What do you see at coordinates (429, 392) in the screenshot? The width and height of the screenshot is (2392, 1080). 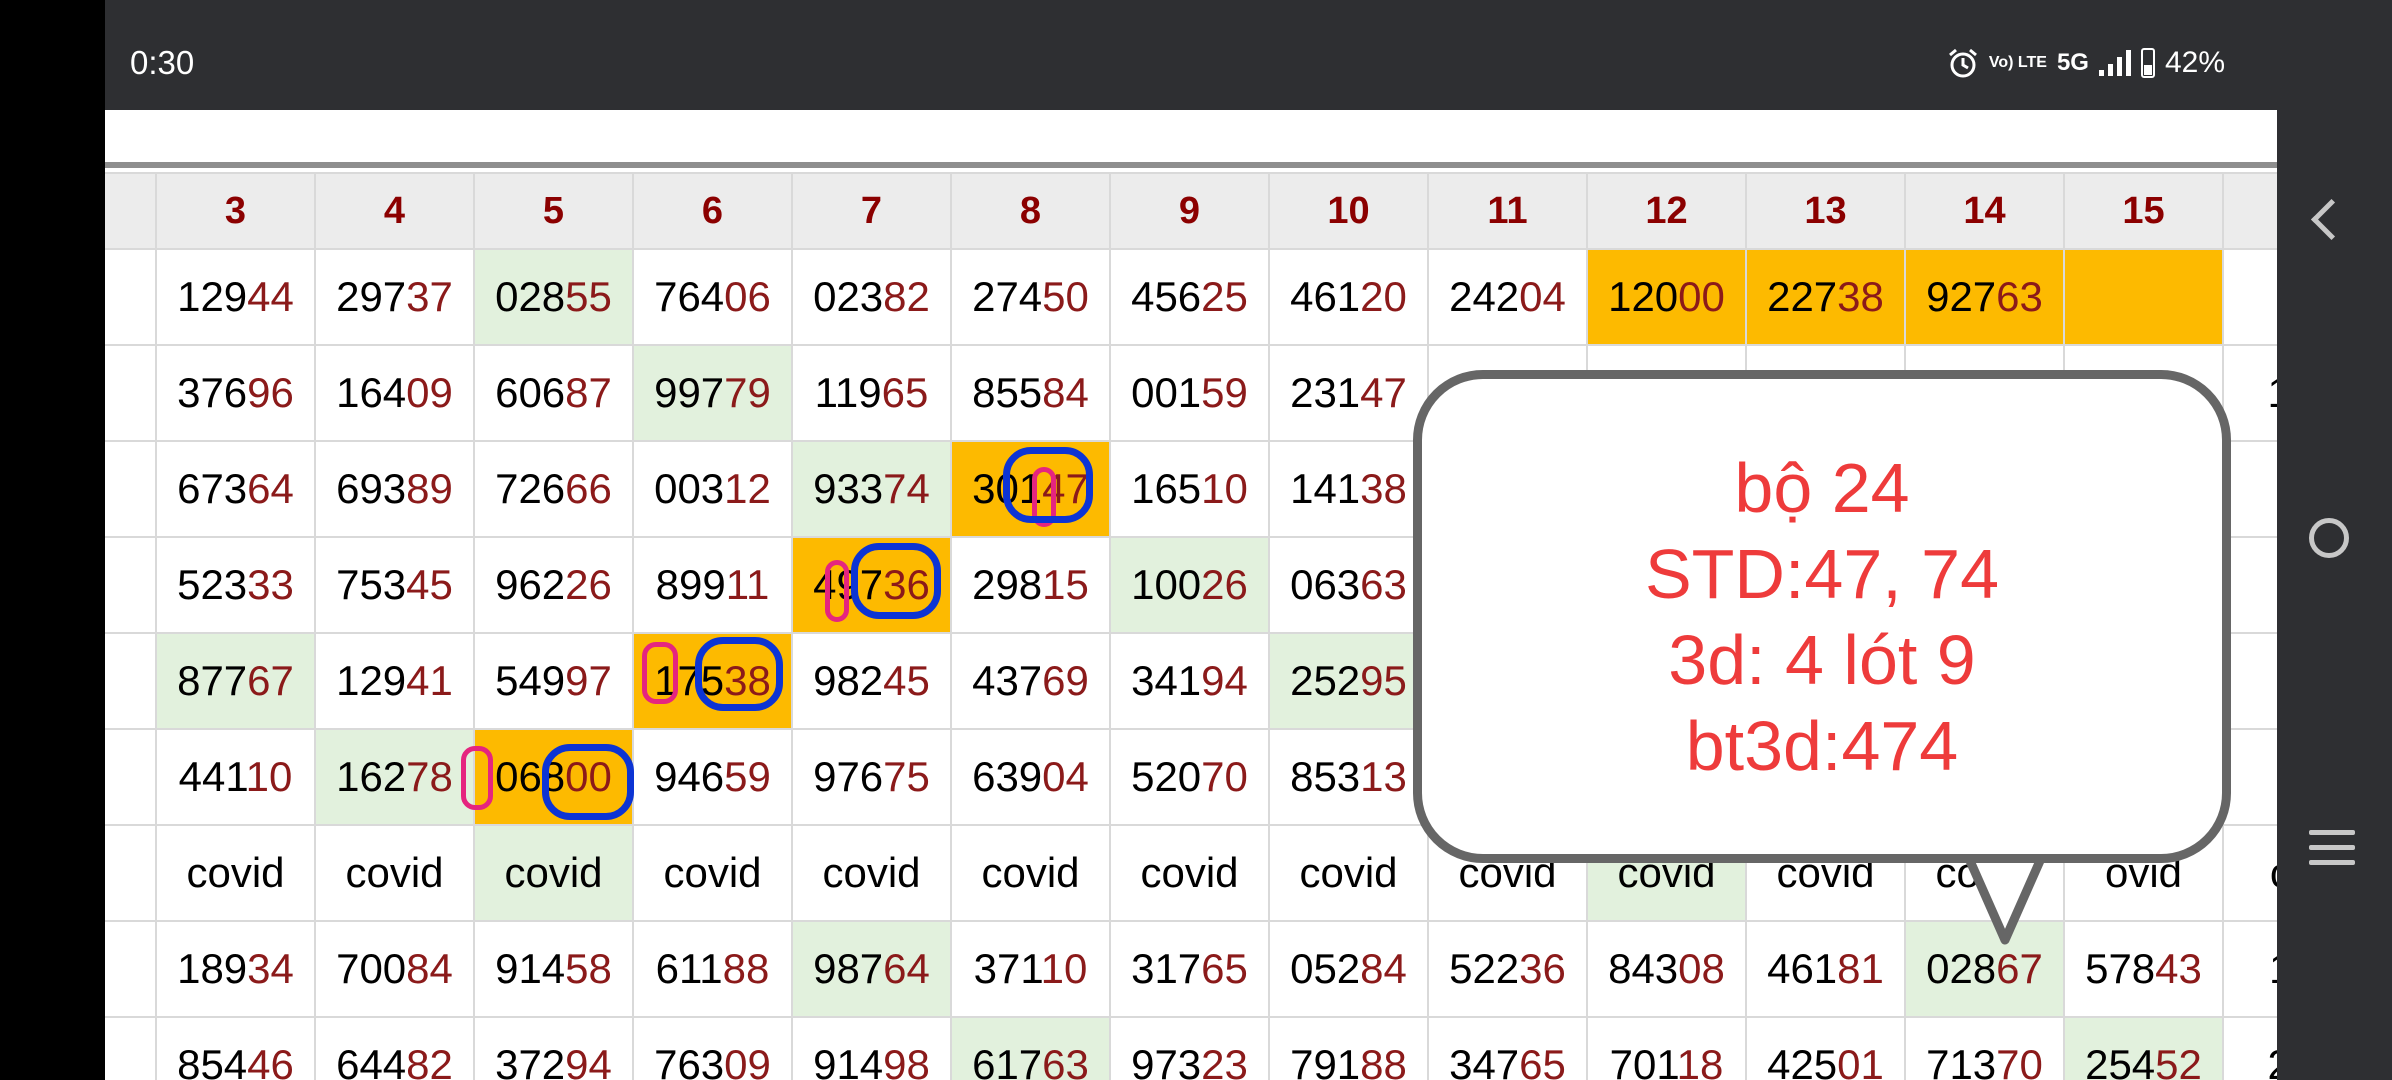 I see `tail-digits: 09` at bounding box center [429, 392].